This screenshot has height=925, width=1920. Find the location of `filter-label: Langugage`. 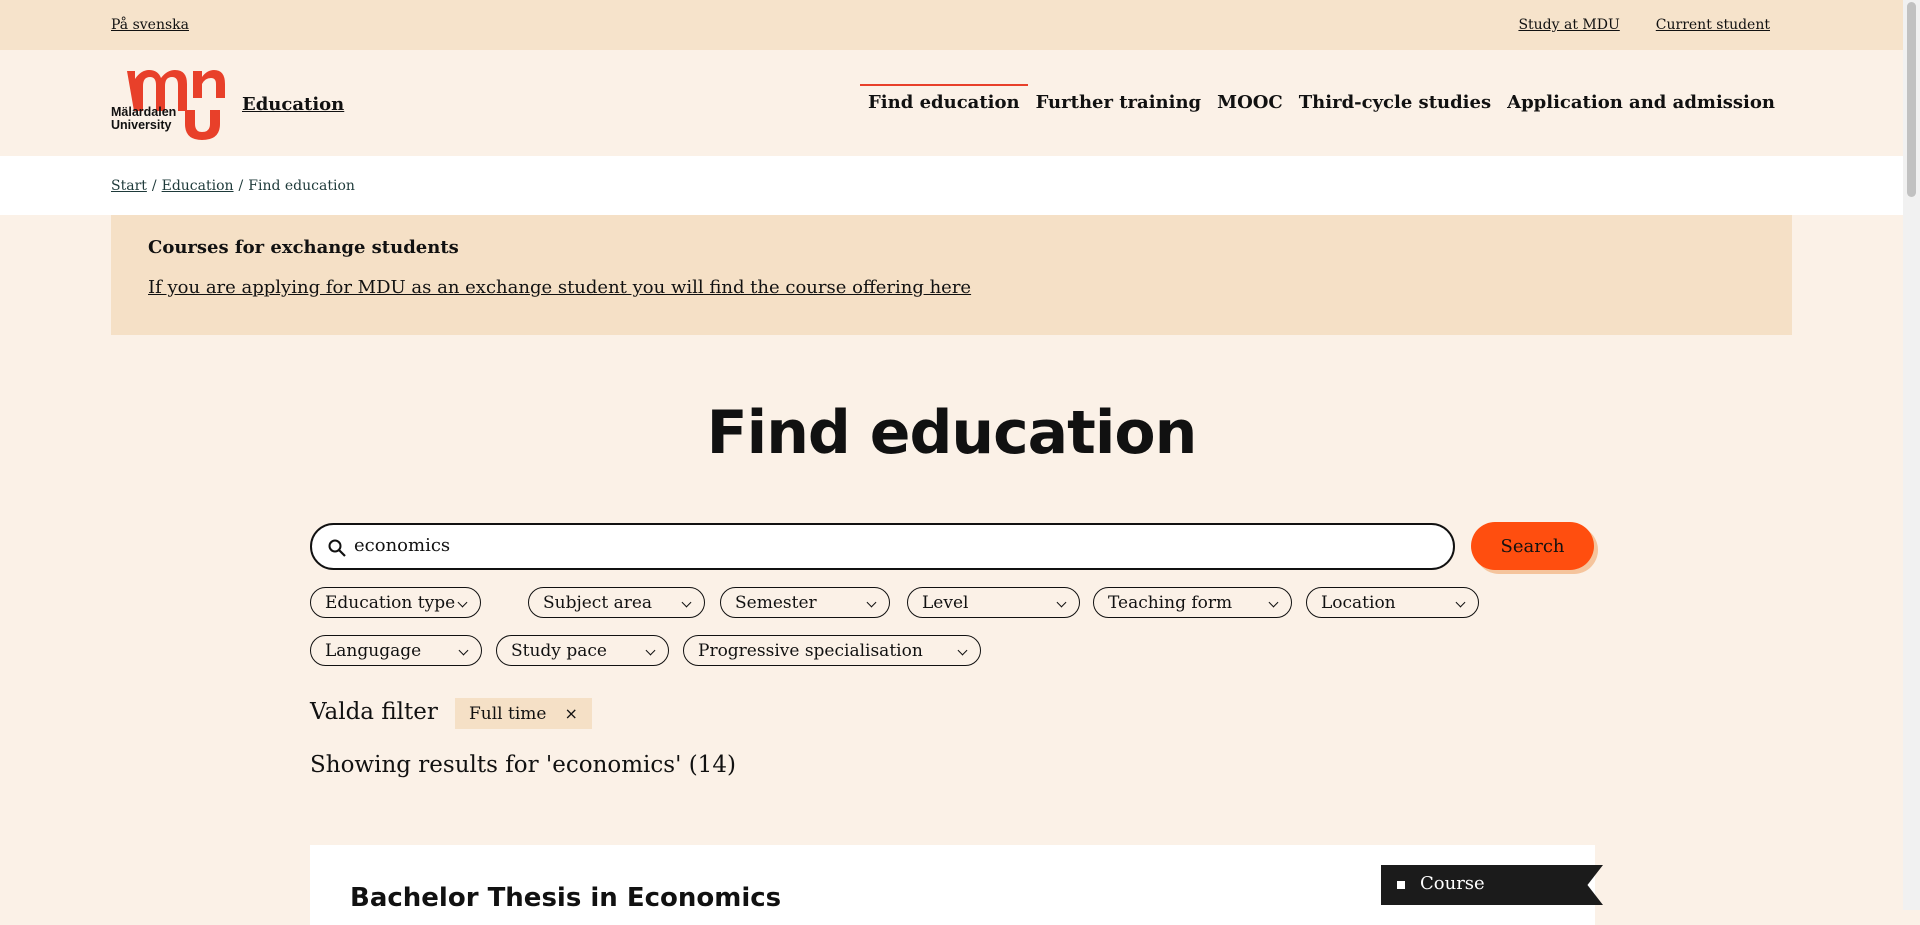

filter-label: Langugage is located at coordinates (373, 650).